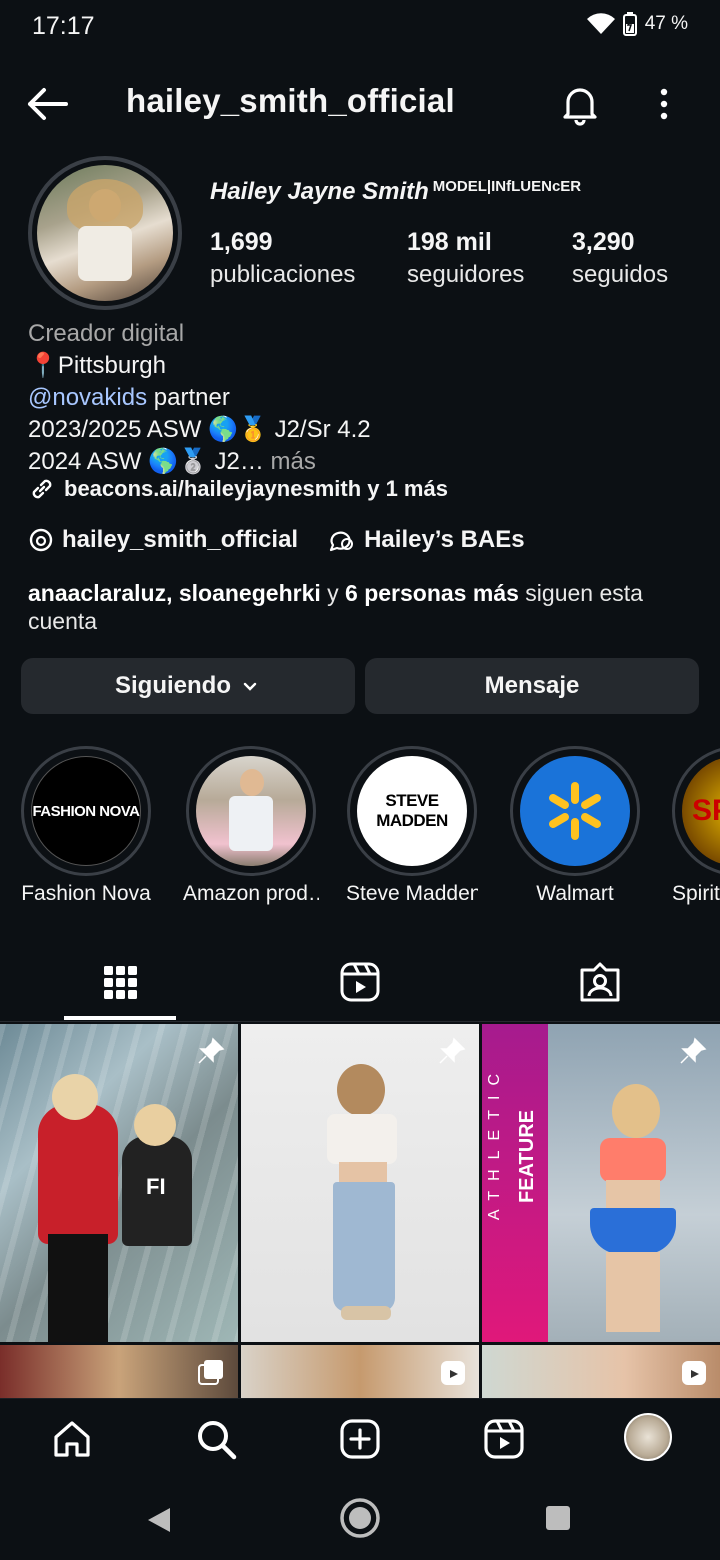  I want to click on system-back-icon, so click(160, 1520).